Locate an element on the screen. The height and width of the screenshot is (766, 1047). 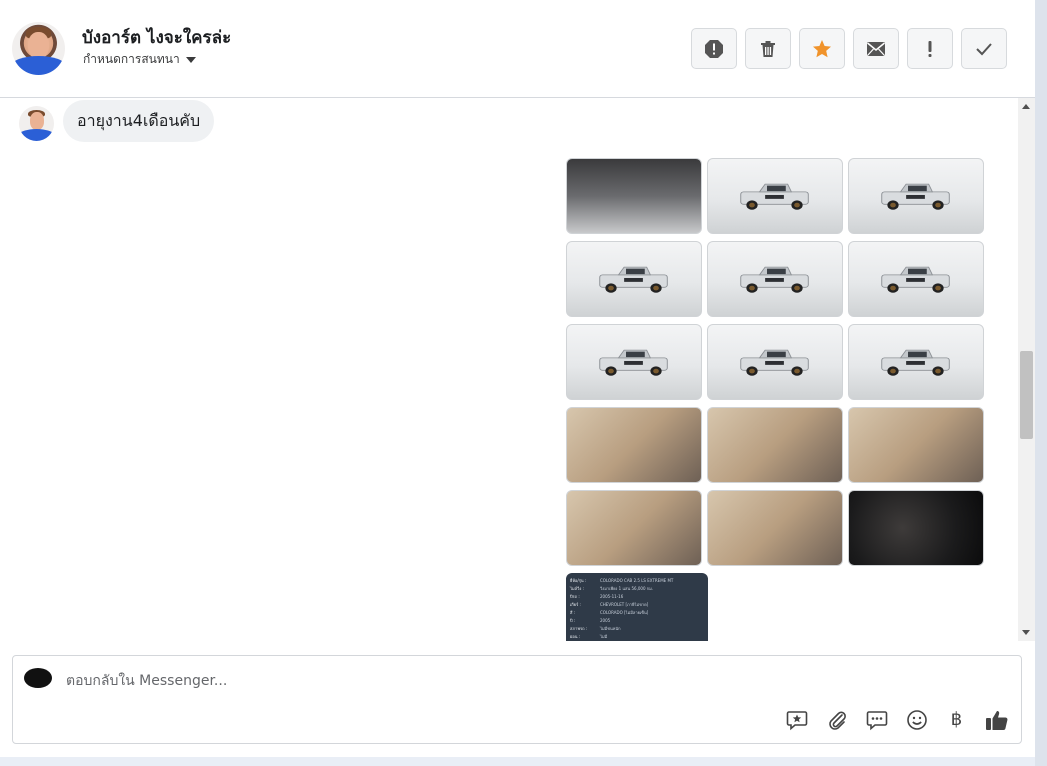
baht-icon: ฿ is located at coordinates (956, 719).